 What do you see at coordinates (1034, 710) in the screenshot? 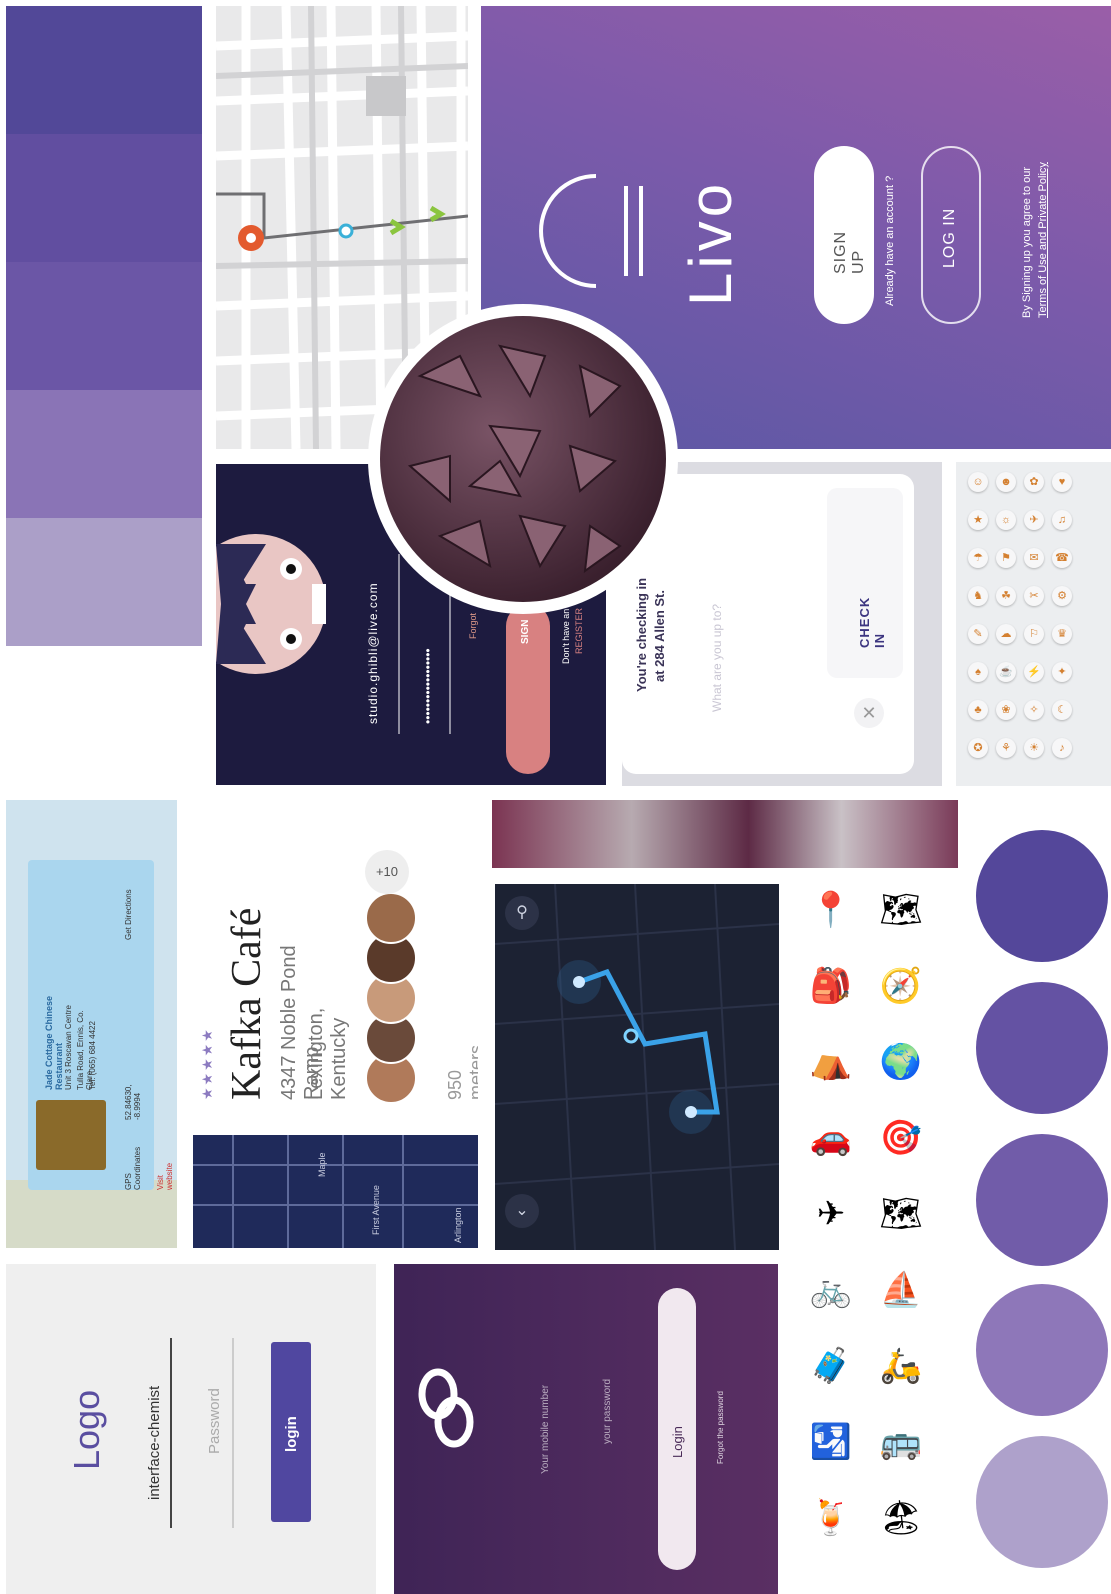
I see `emoji-key: ✧` at bounding box center [1034, 710].